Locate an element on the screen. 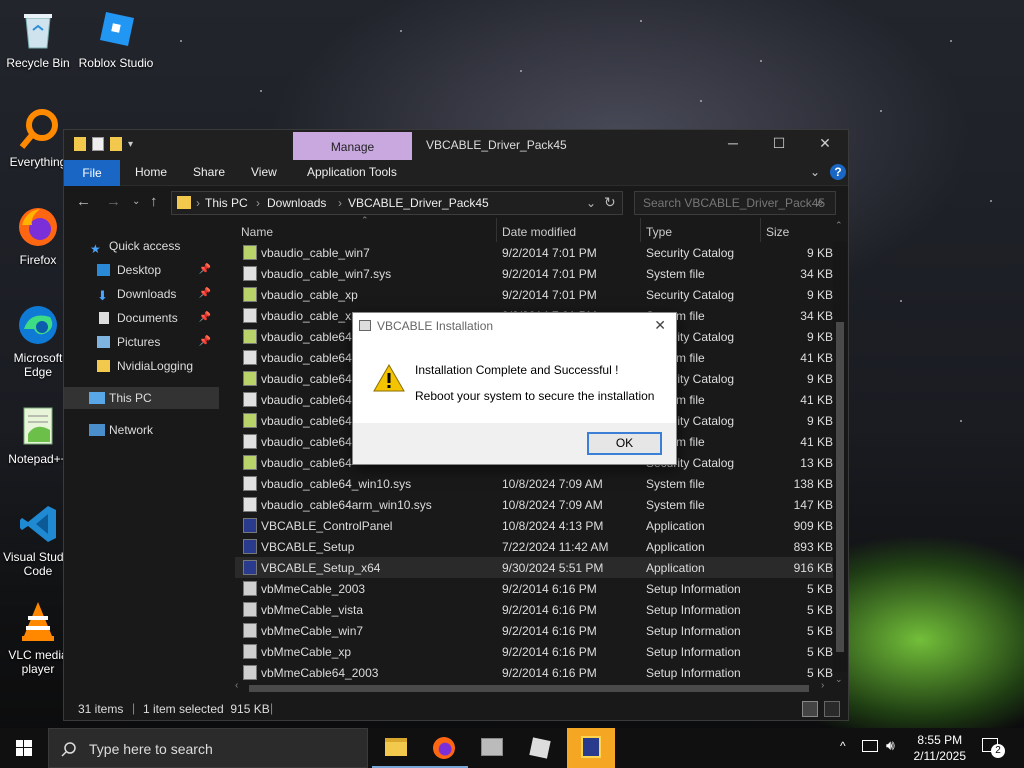 This screenshot has height=768, width=1024. volume-icon: 🔊︎ is located at coordinates (890, 745).